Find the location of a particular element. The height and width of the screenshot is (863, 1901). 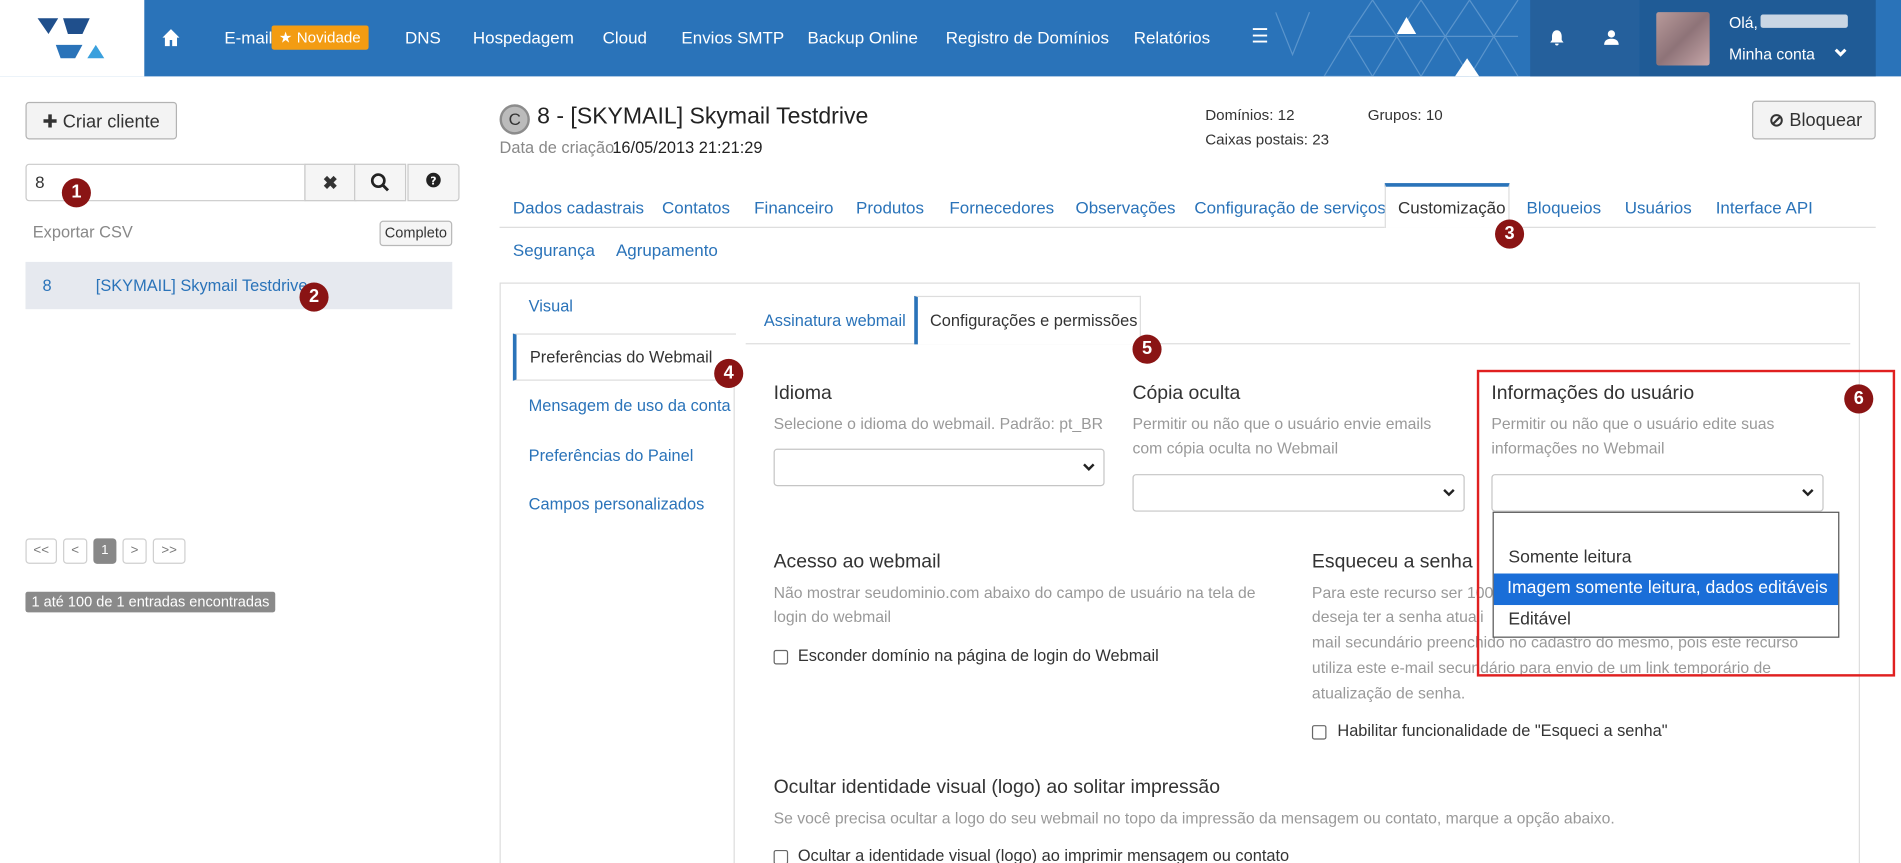

forgot-desc-line2: deseja ter a senha atuali is located at coordinates (1397, 616).